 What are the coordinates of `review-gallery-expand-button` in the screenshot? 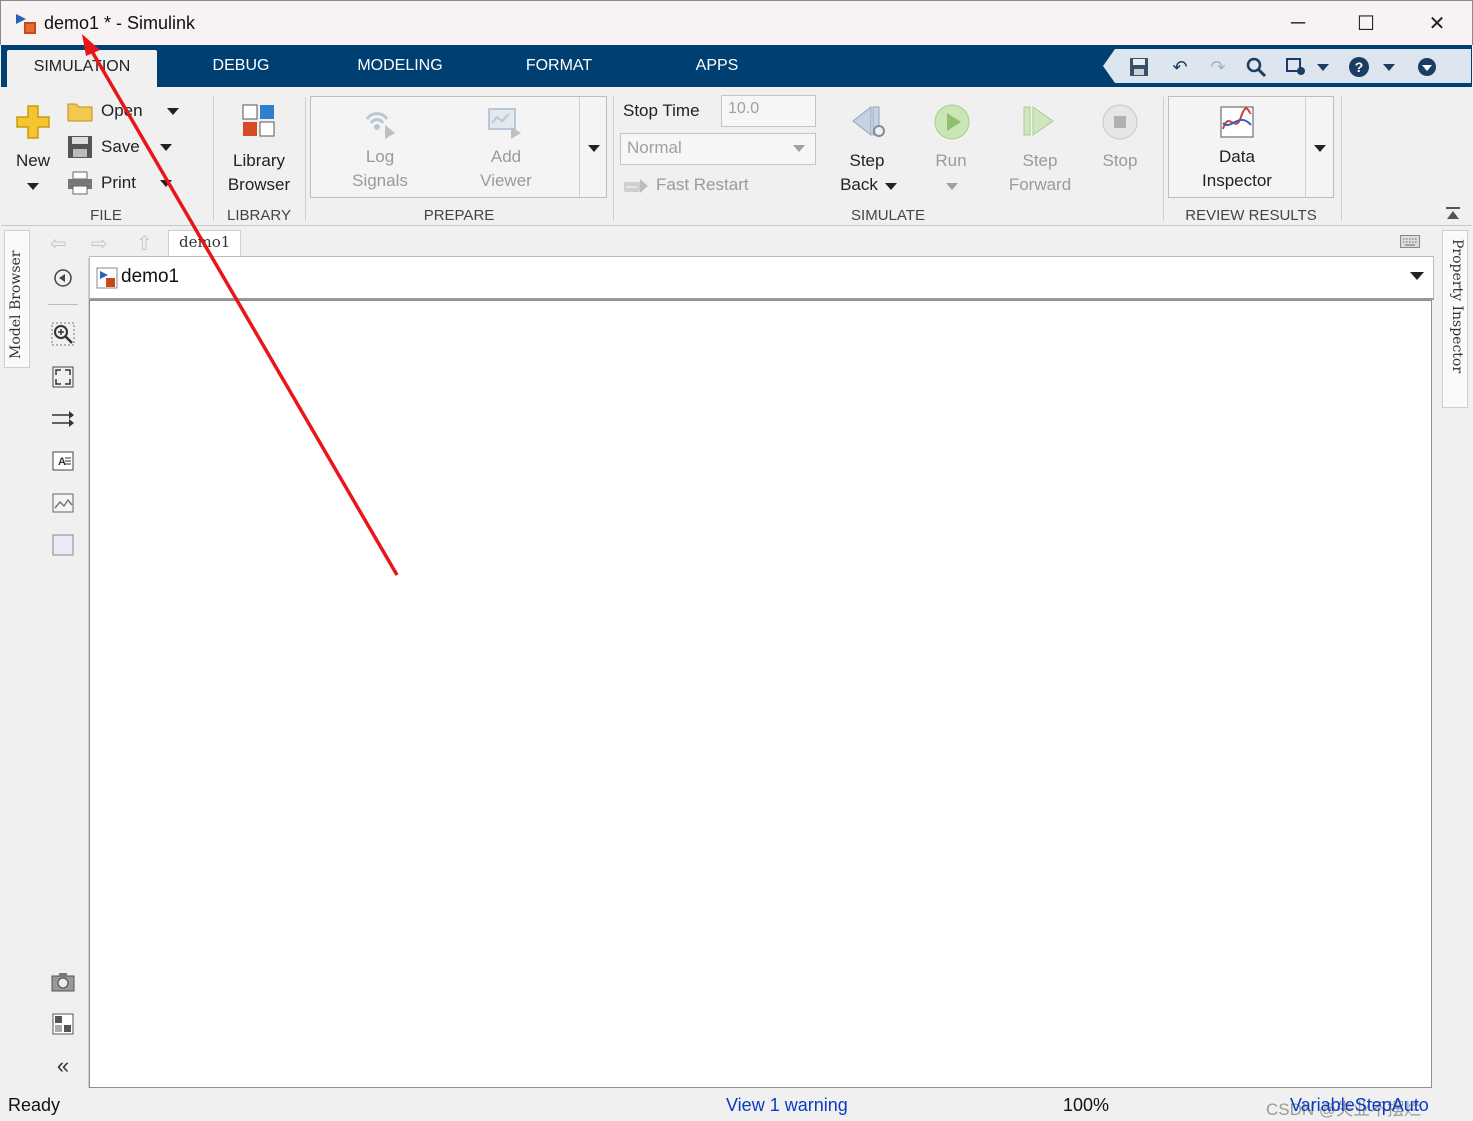 It's located at (1319, 147).